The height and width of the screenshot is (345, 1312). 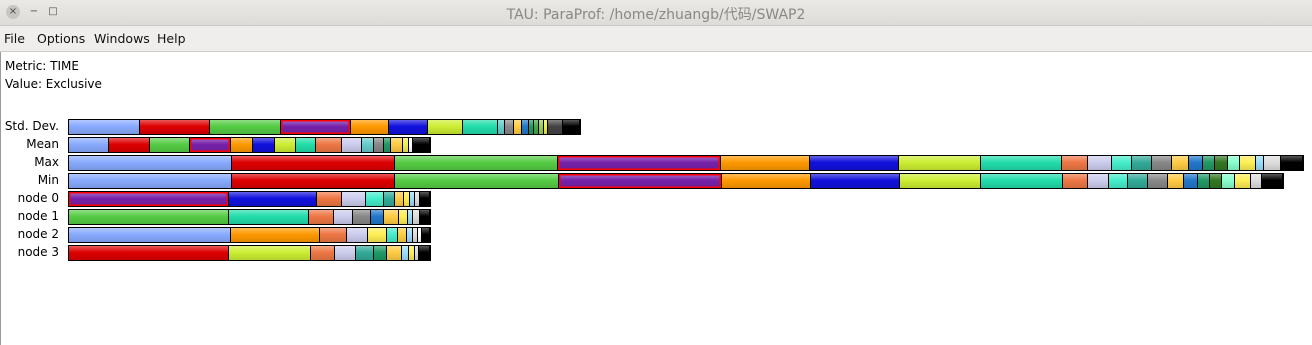 I want to click on menu-help: Help, so click(x=171, y=38).